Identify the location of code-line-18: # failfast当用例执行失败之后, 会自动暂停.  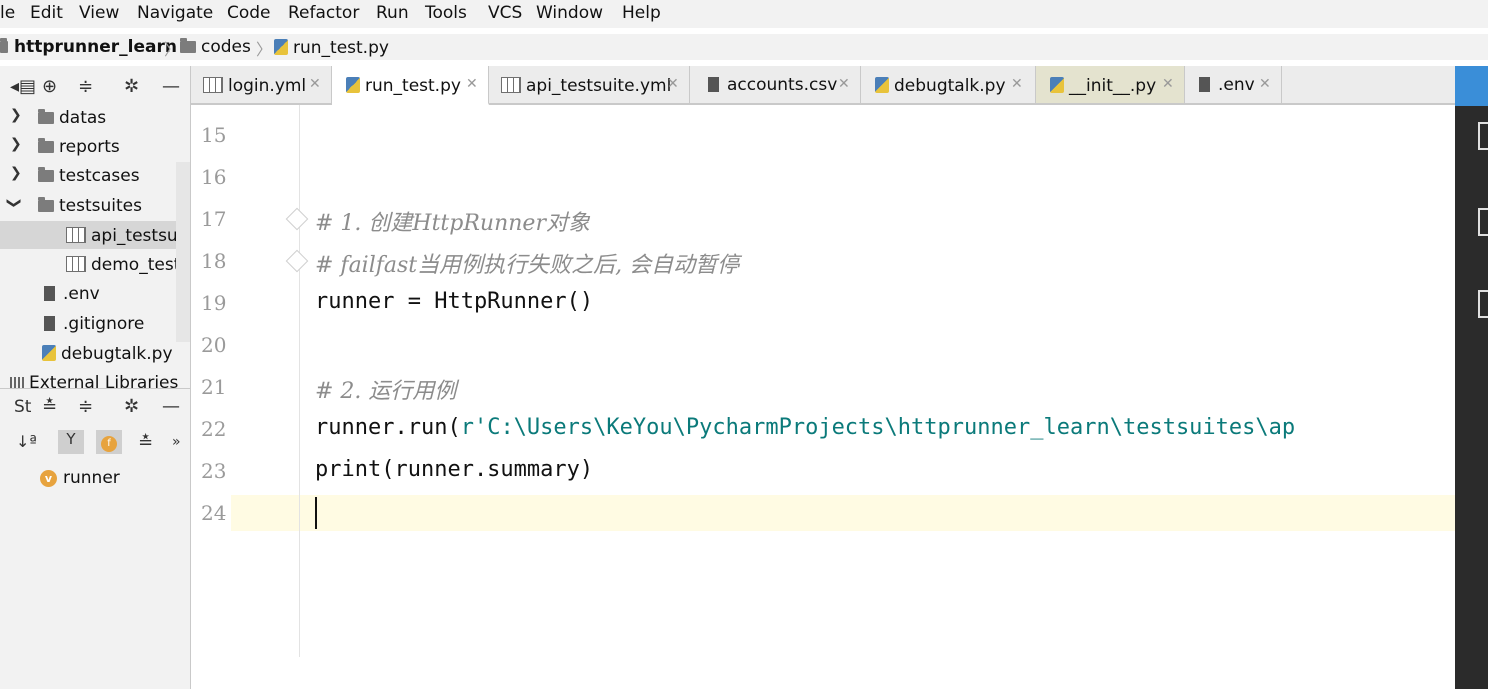
(527, 265).